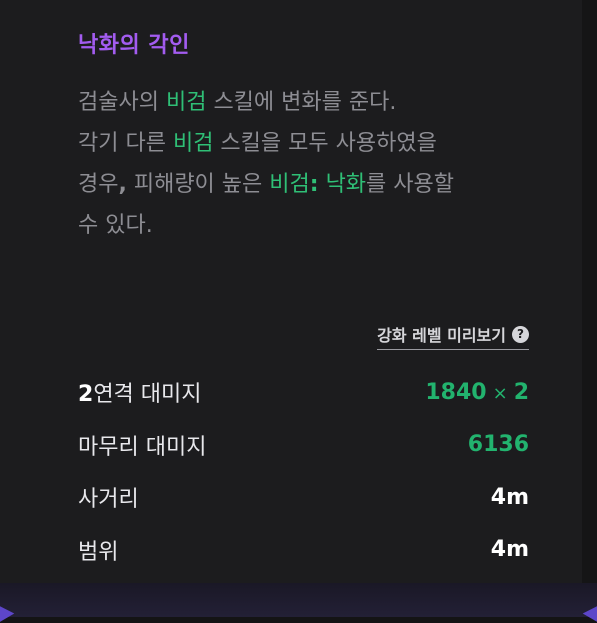  Describe the element at coordinates (456, 392) in the screenshot. I see `stat-value-main: 1840` at that location.